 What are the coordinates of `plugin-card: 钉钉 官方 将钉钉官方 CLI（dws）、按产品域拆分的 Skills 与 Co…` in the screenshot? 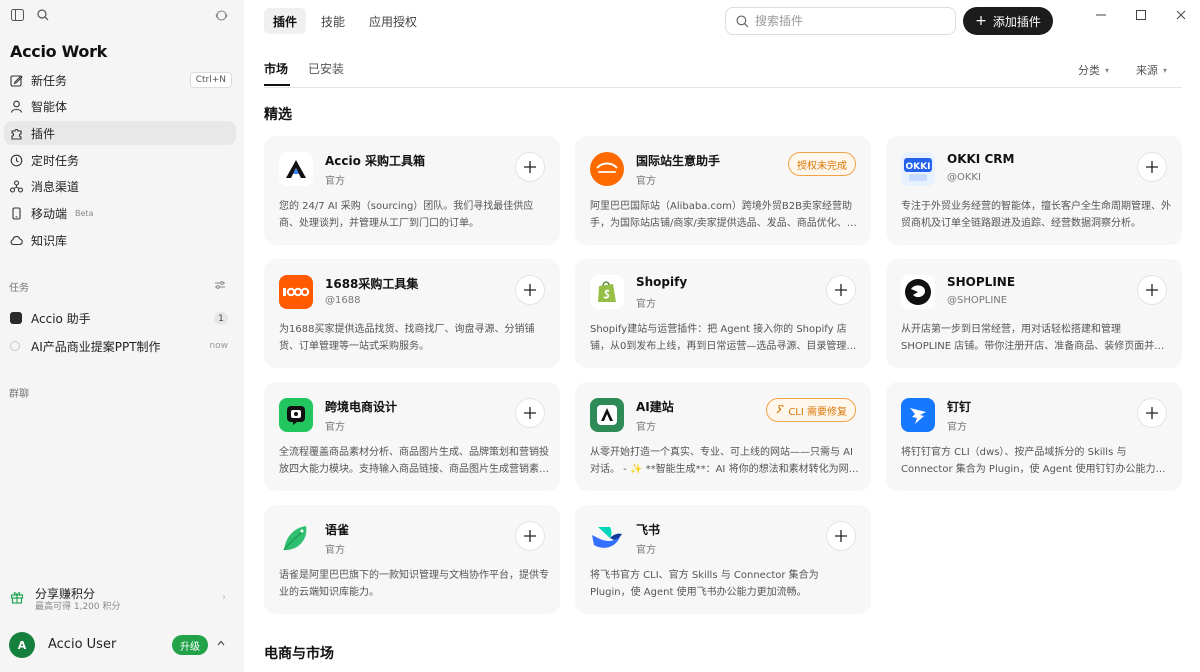 It's located at (1034, 436).